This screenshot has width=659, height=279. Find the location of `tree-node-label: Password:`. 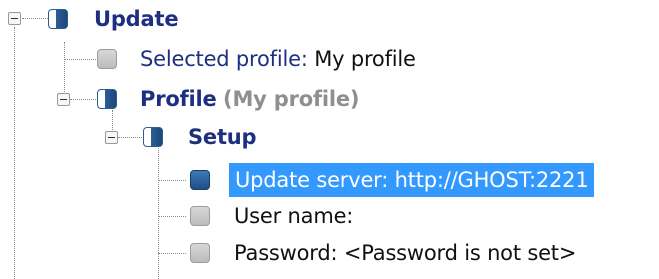

tree-node-label: Password: is located at coordinates (286, 253).